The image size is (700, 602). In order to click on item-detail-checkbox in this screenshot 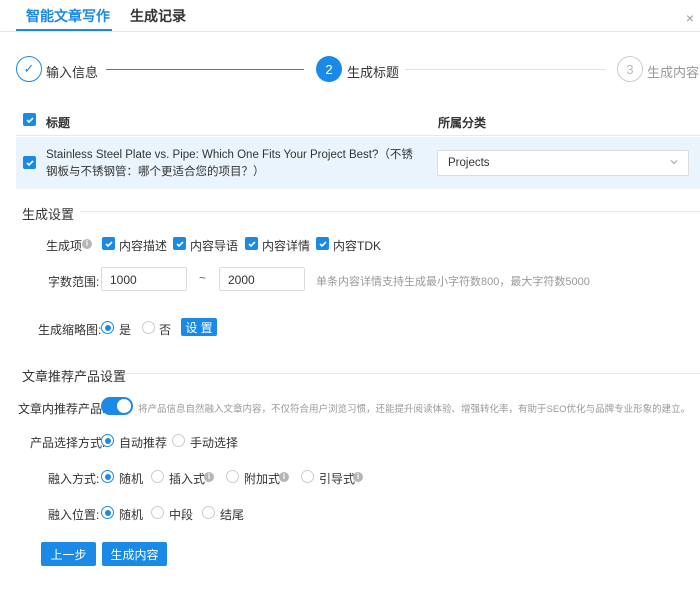, I will do `click(251, 243)`.